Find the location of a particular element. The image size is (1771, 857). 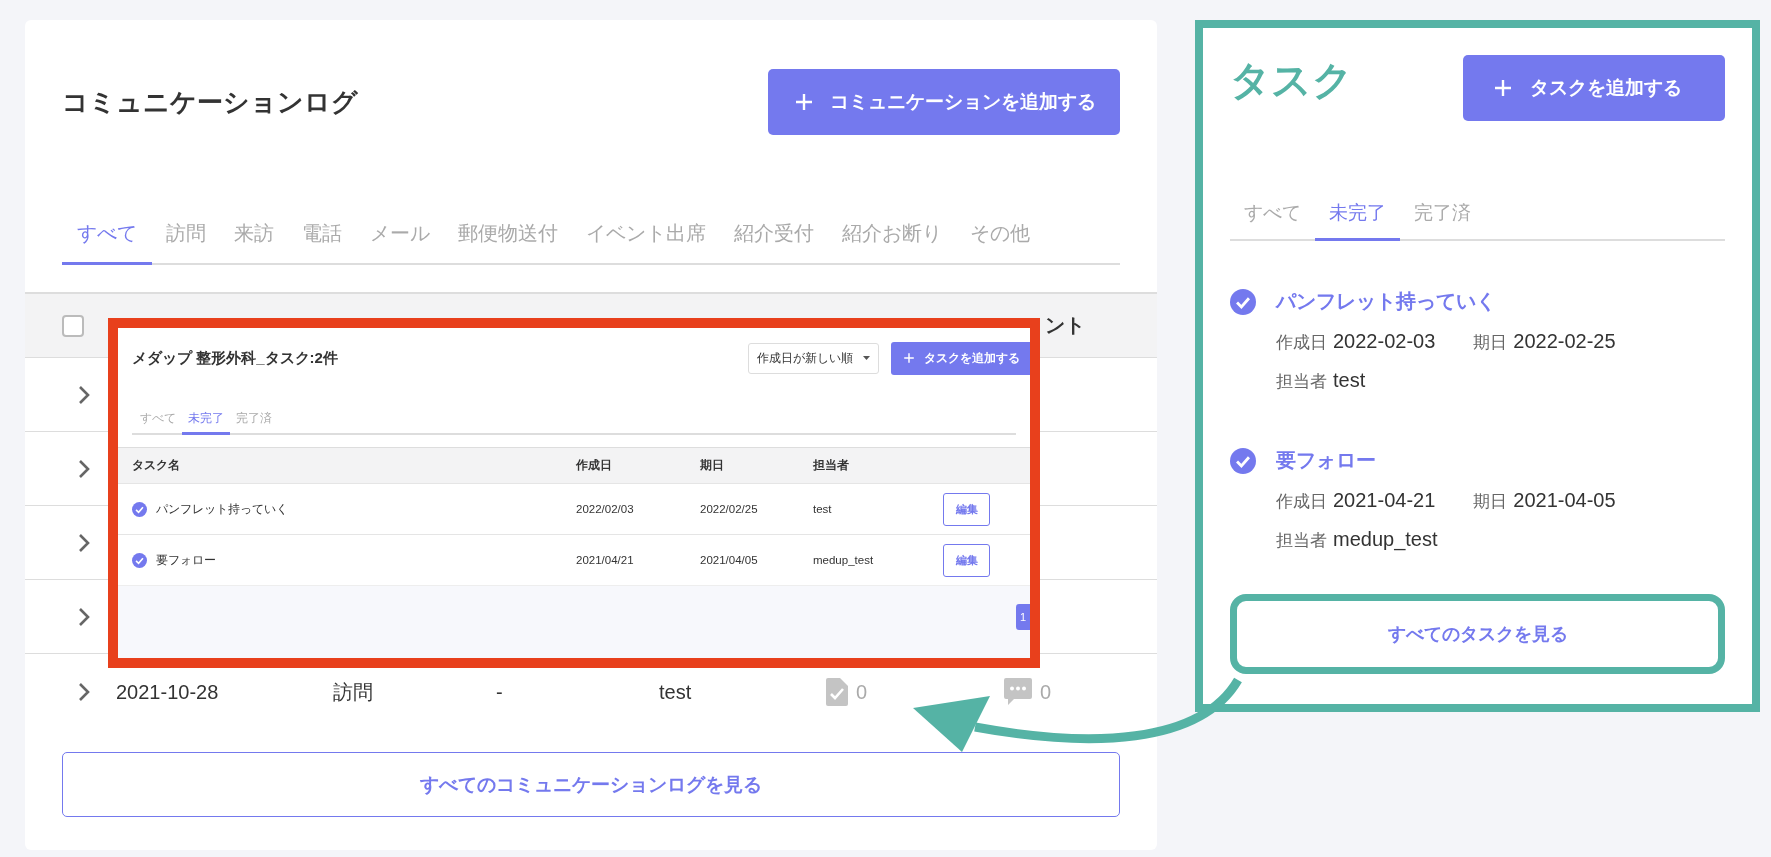

comment-count: 0 is located at coordinates (1046, 692).